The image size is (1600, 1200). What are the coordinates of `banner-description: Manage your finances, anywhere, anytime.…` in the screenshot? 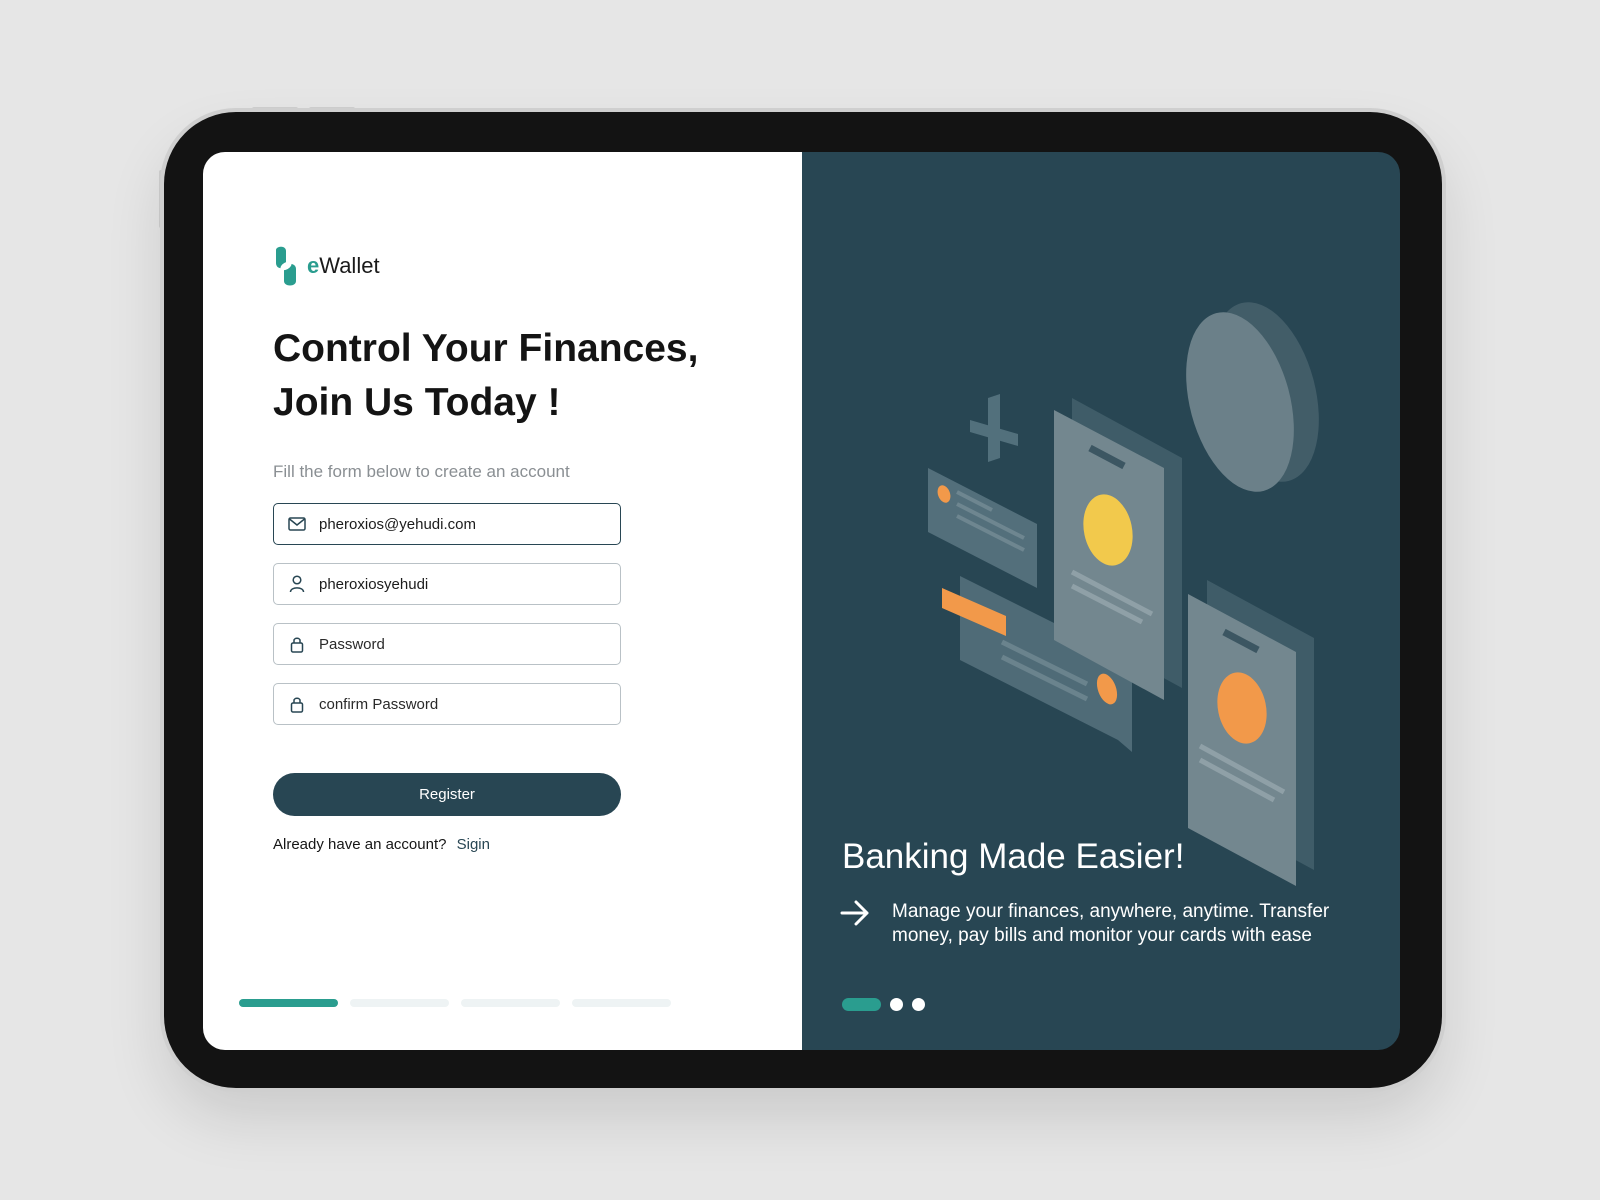 It's located at (1108, 924).